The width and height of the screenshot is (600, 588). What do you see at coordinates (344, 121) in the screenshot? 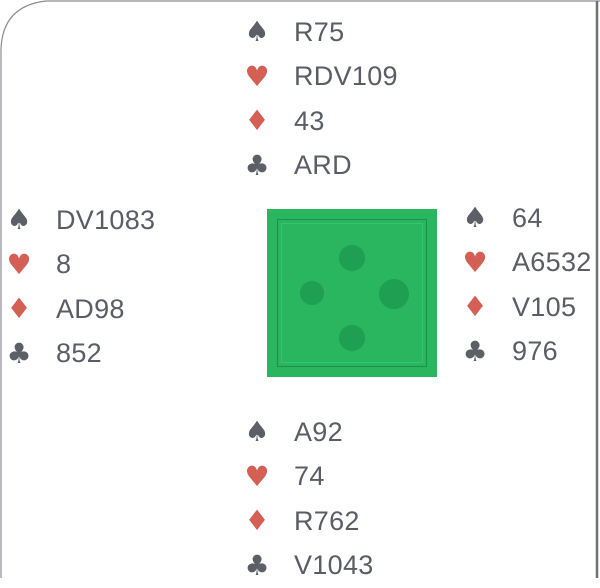
I see `north-diamonds-row: ♦ 43` at bounding box center [344, 121].